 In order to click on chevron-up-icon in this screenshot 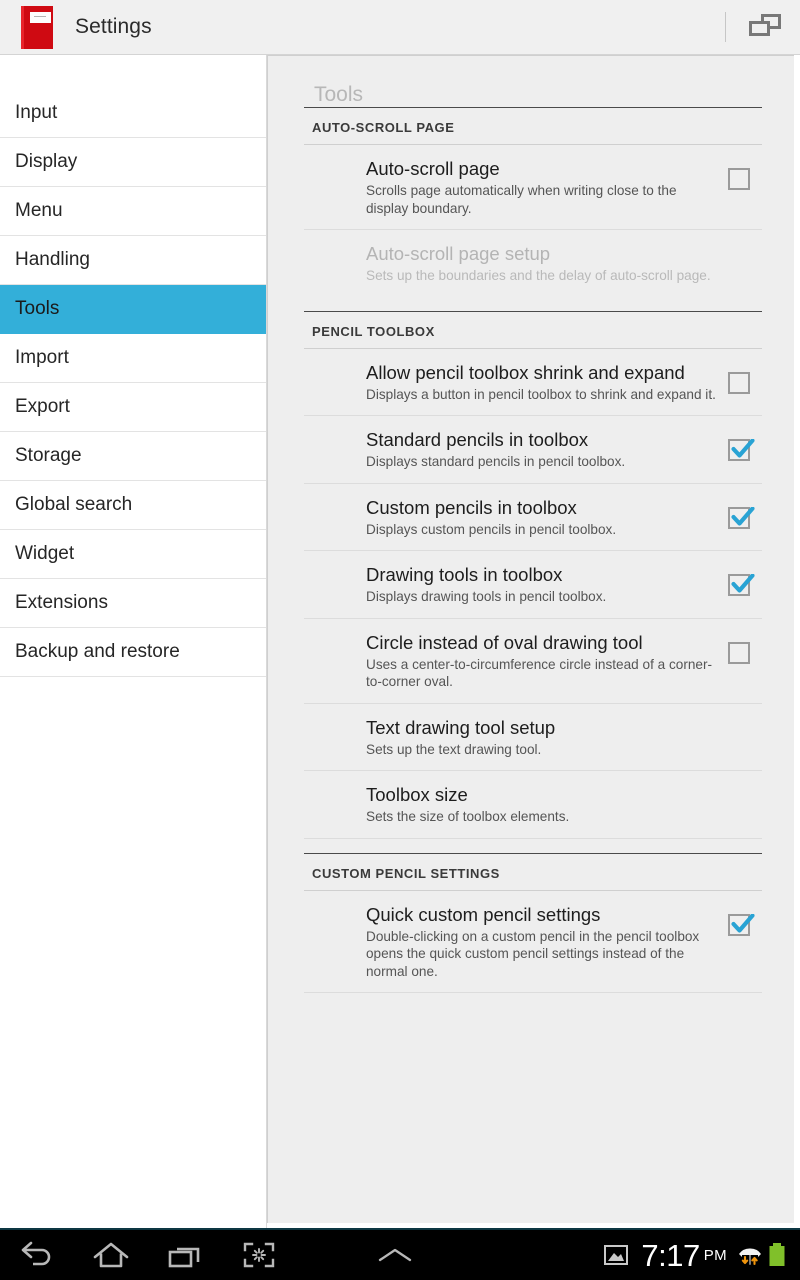, I will do `click(395, 1254)`.